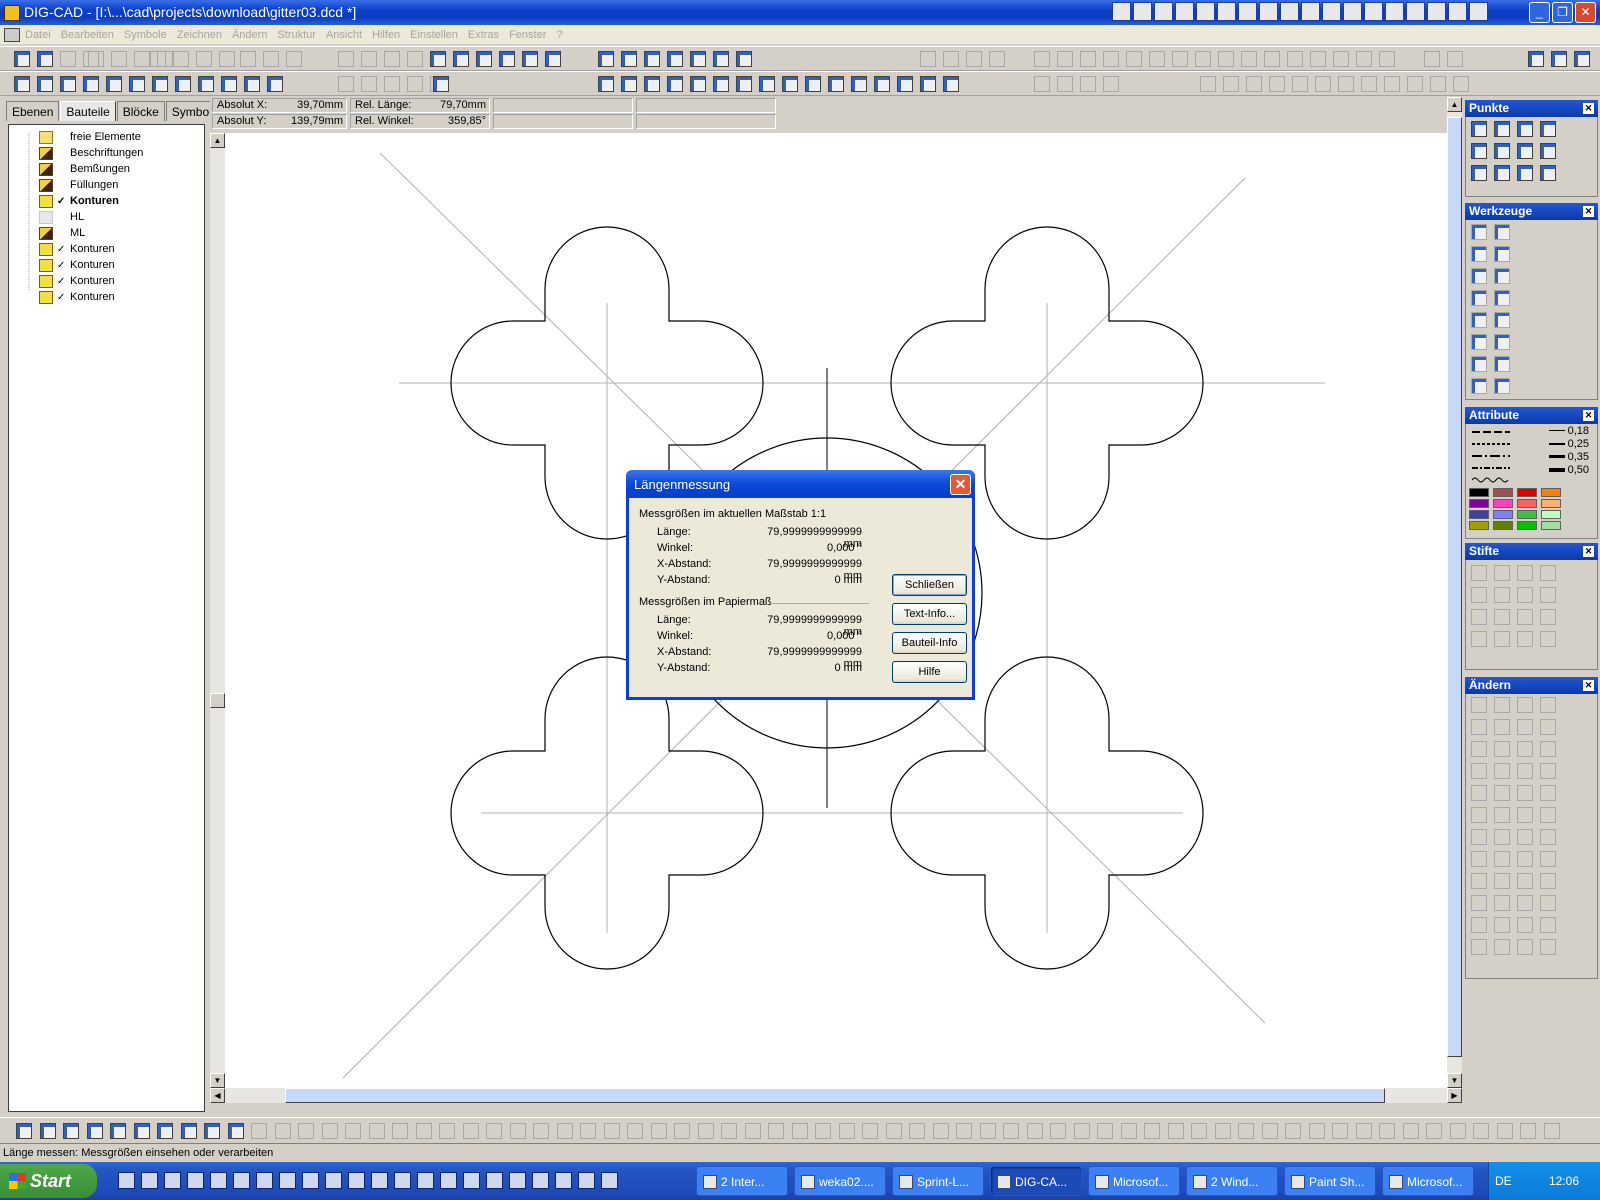 The width and height of the screenshot is (1600, 1200). Describe the element at coordinates (1503, 1181) in the screenshot. I see `language-indicator: DE` at that location.